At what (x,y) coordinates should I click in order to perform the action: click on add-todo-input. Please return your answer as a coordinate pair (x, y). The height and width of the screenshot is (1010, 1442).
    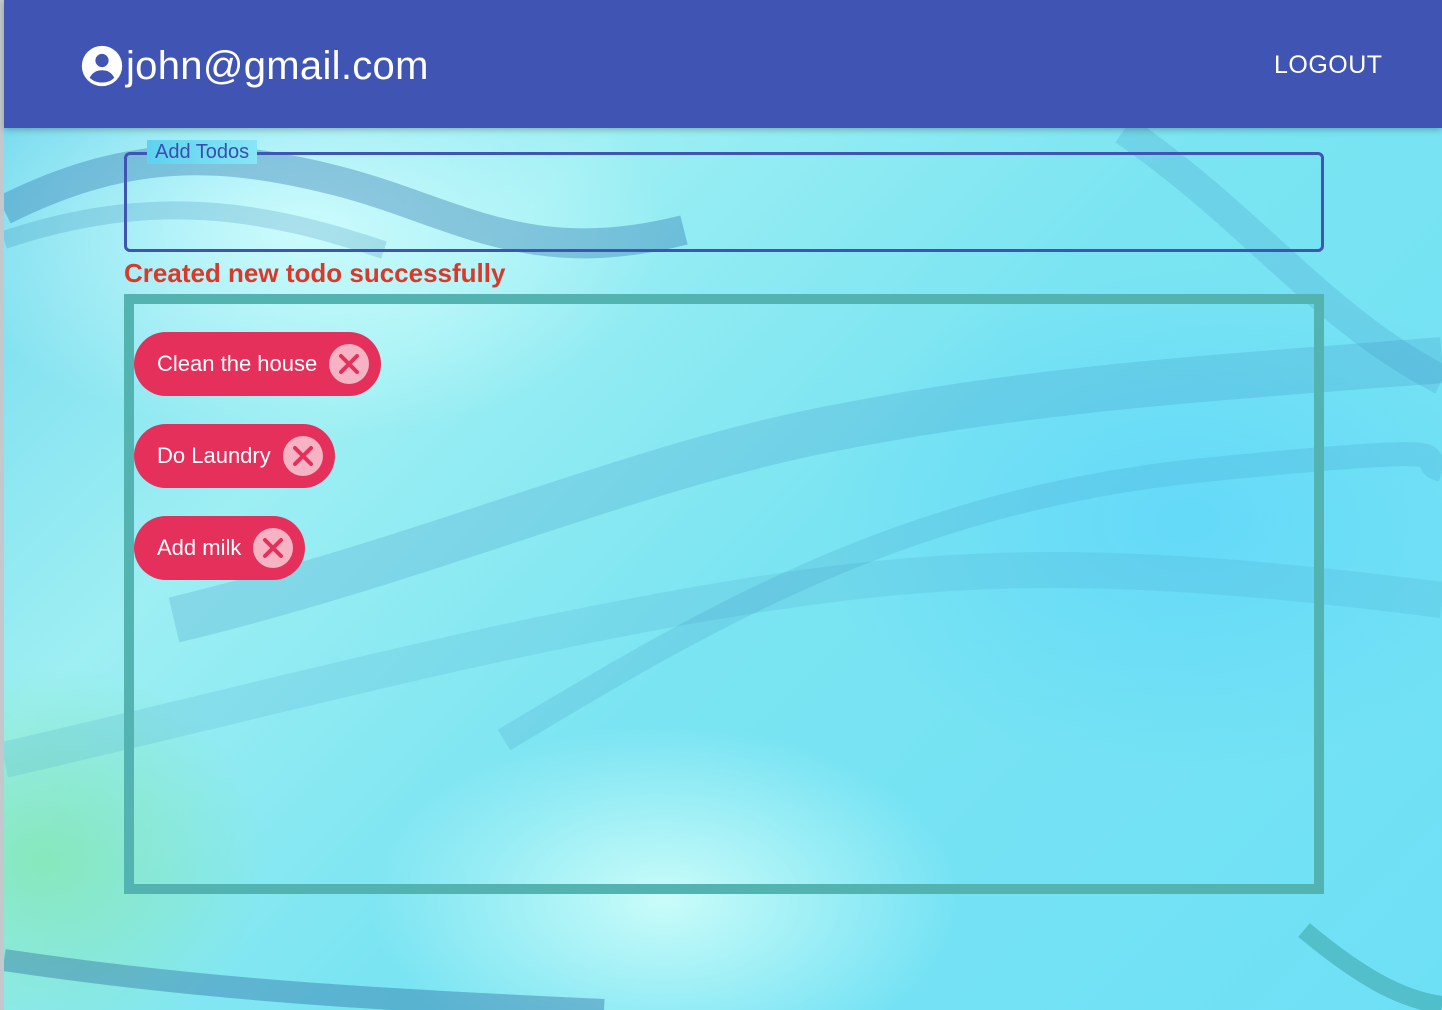
    Looking at the image, I should click on (724, 202).